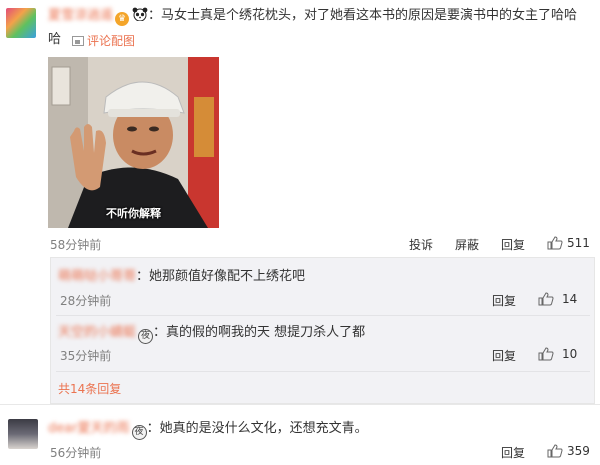  Describe the element at coordinates (363, 15) in the screenshot. I see `comment-body: ：马女士真是个绣花枕头，对了她看这本书的原因是要演书中的女主了哈哈` at that location.